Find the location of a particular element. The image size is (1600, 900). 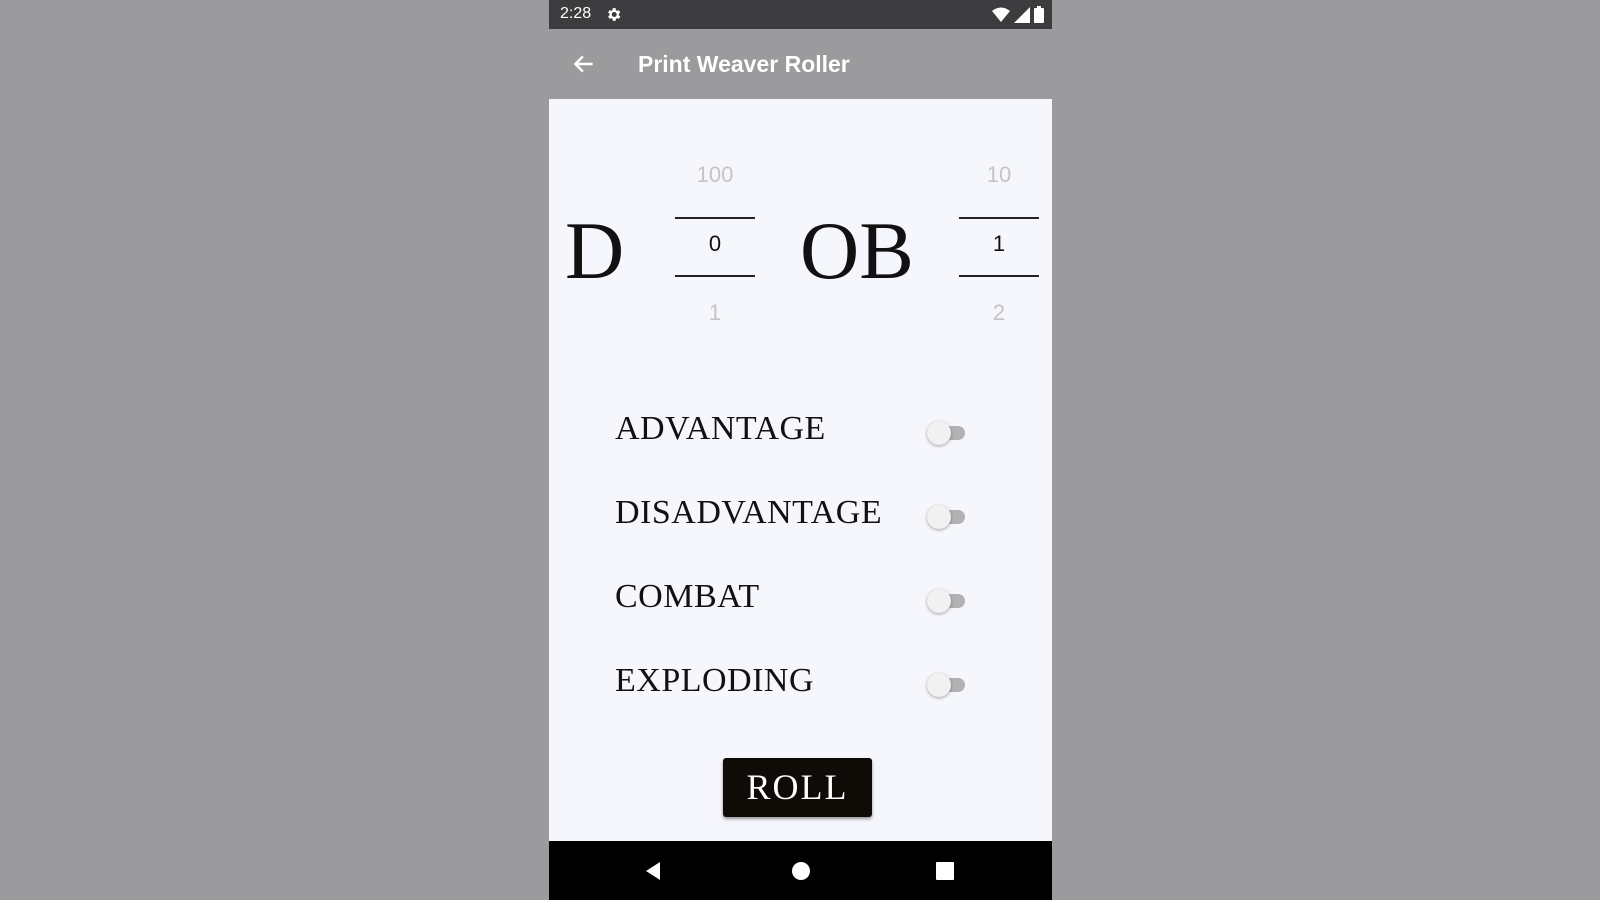

signal-icon is located at coordinates (1022, 14).